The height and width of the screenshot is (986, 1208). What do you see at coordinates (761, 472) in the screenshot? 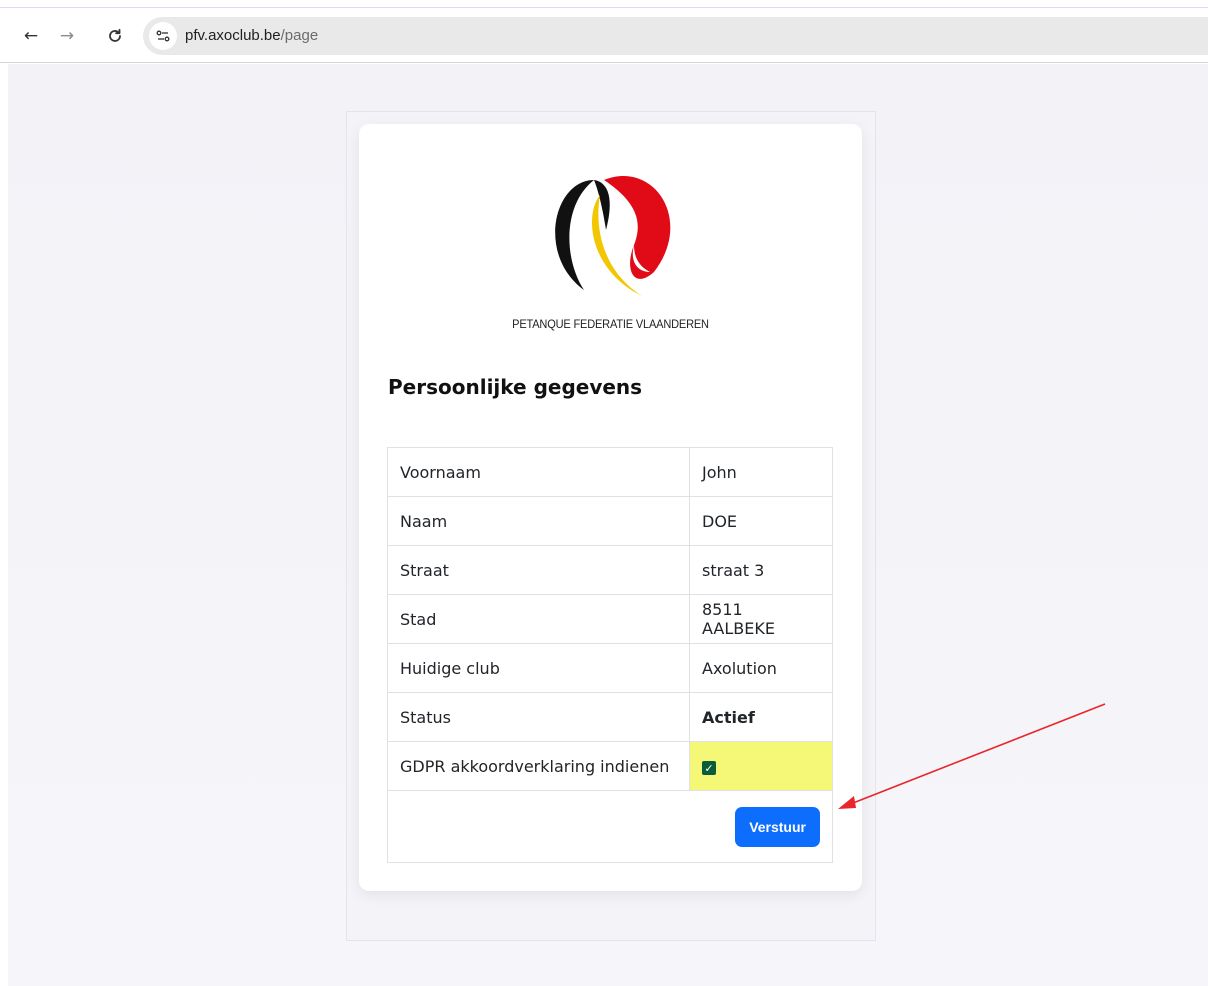
I see `row-value: John` at bounding box center [761, 472].